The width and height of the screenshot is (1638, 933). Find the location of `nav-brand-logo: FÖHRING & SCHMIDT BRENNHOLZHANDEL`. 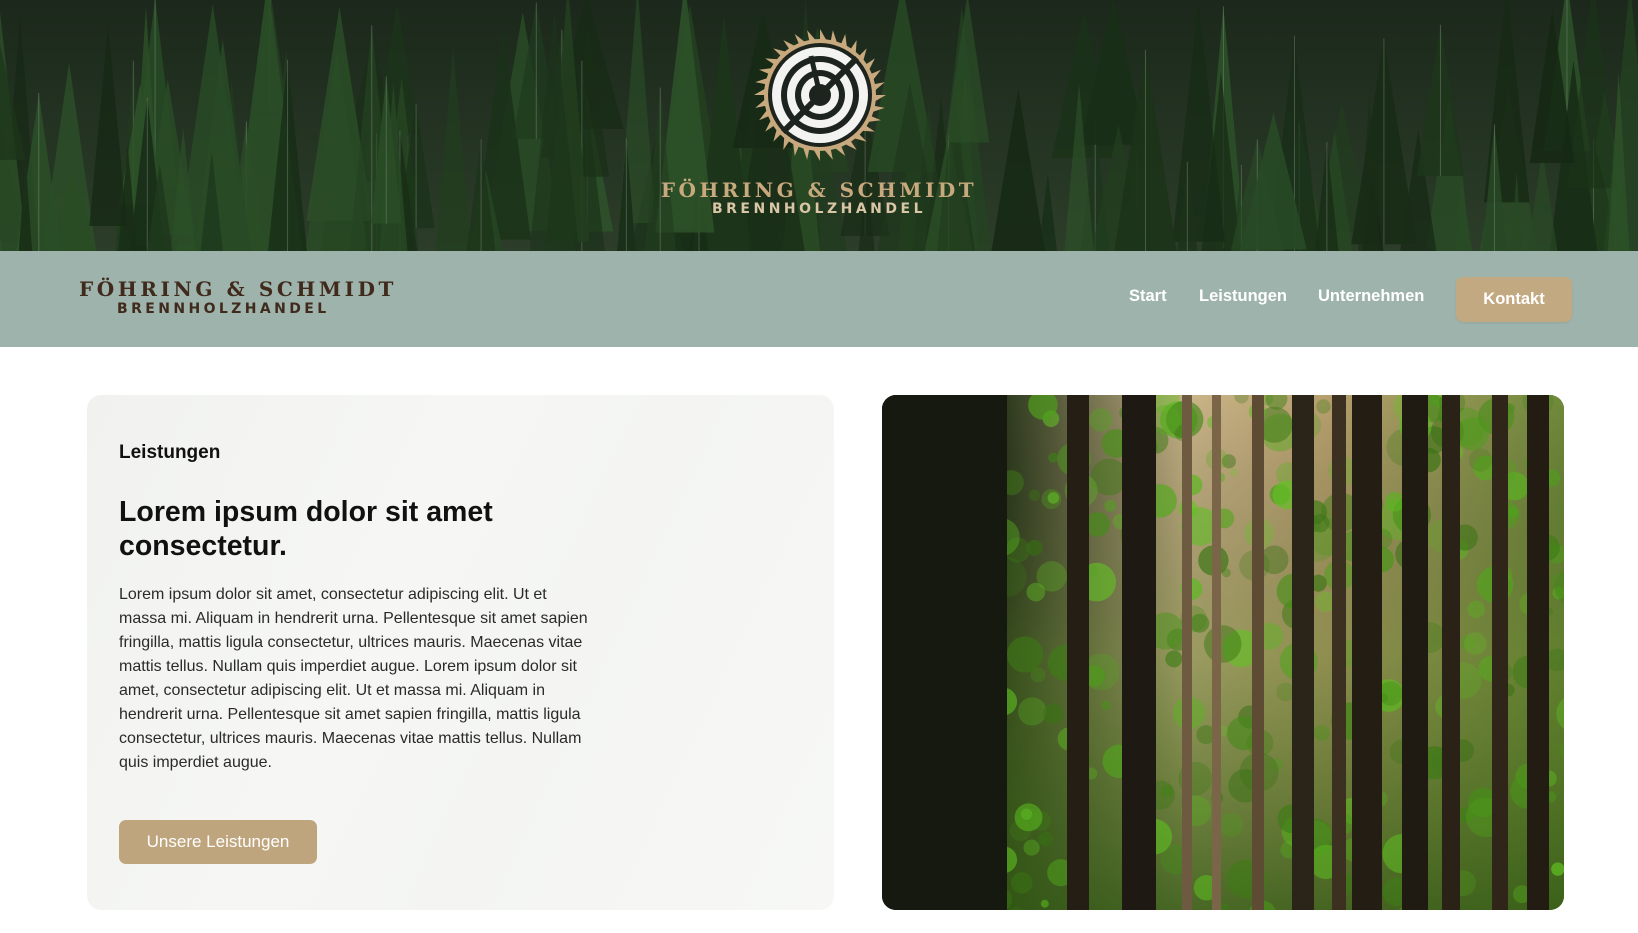

nav-brand-logo: FÖHRING & SCHMIDT BRENNHOLZHANDEL is located at coordinates (238, 297).